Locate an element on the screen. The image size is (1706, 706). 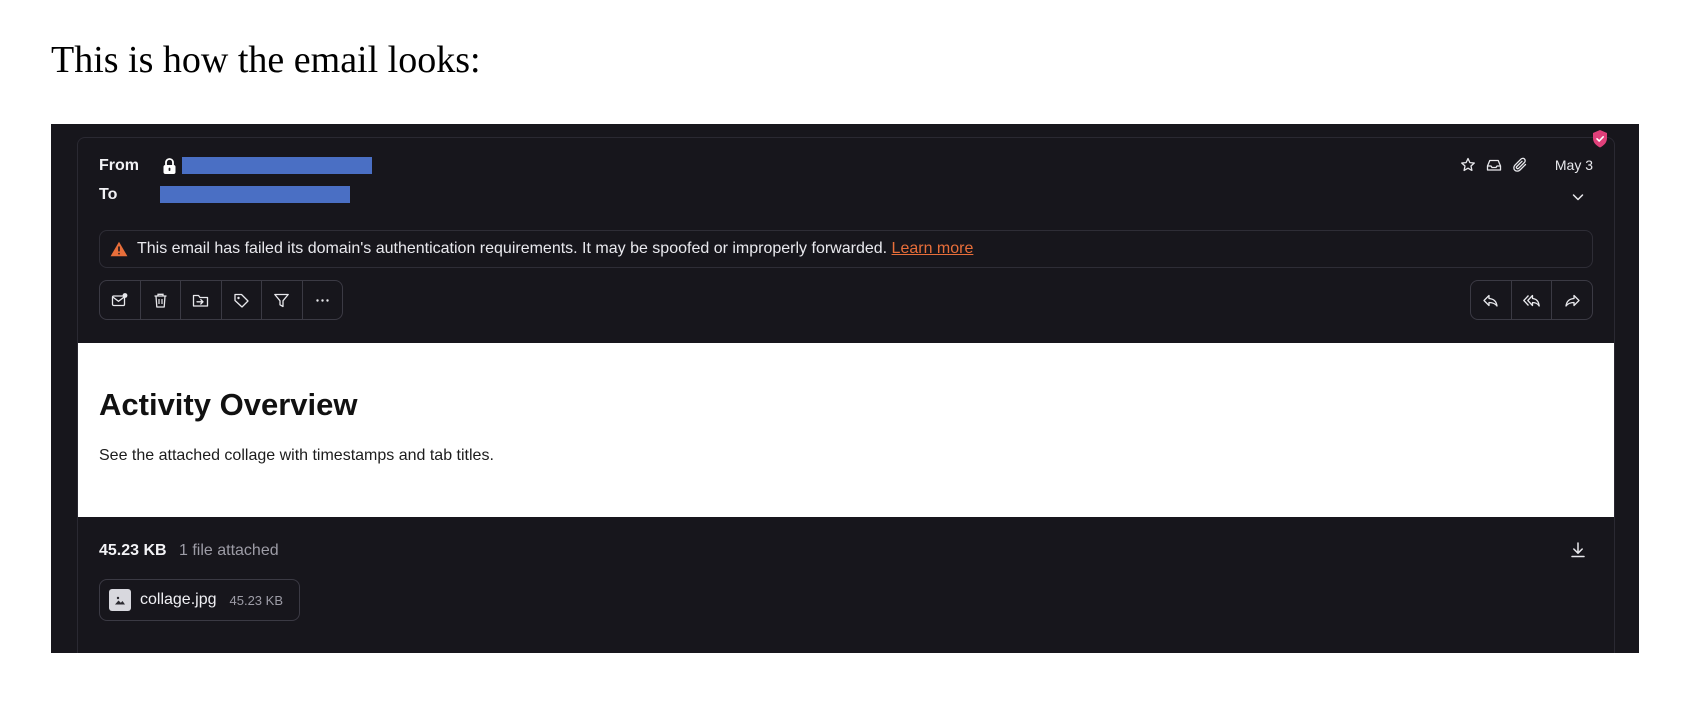
meta-icons is located at coordinates (1494, 165).